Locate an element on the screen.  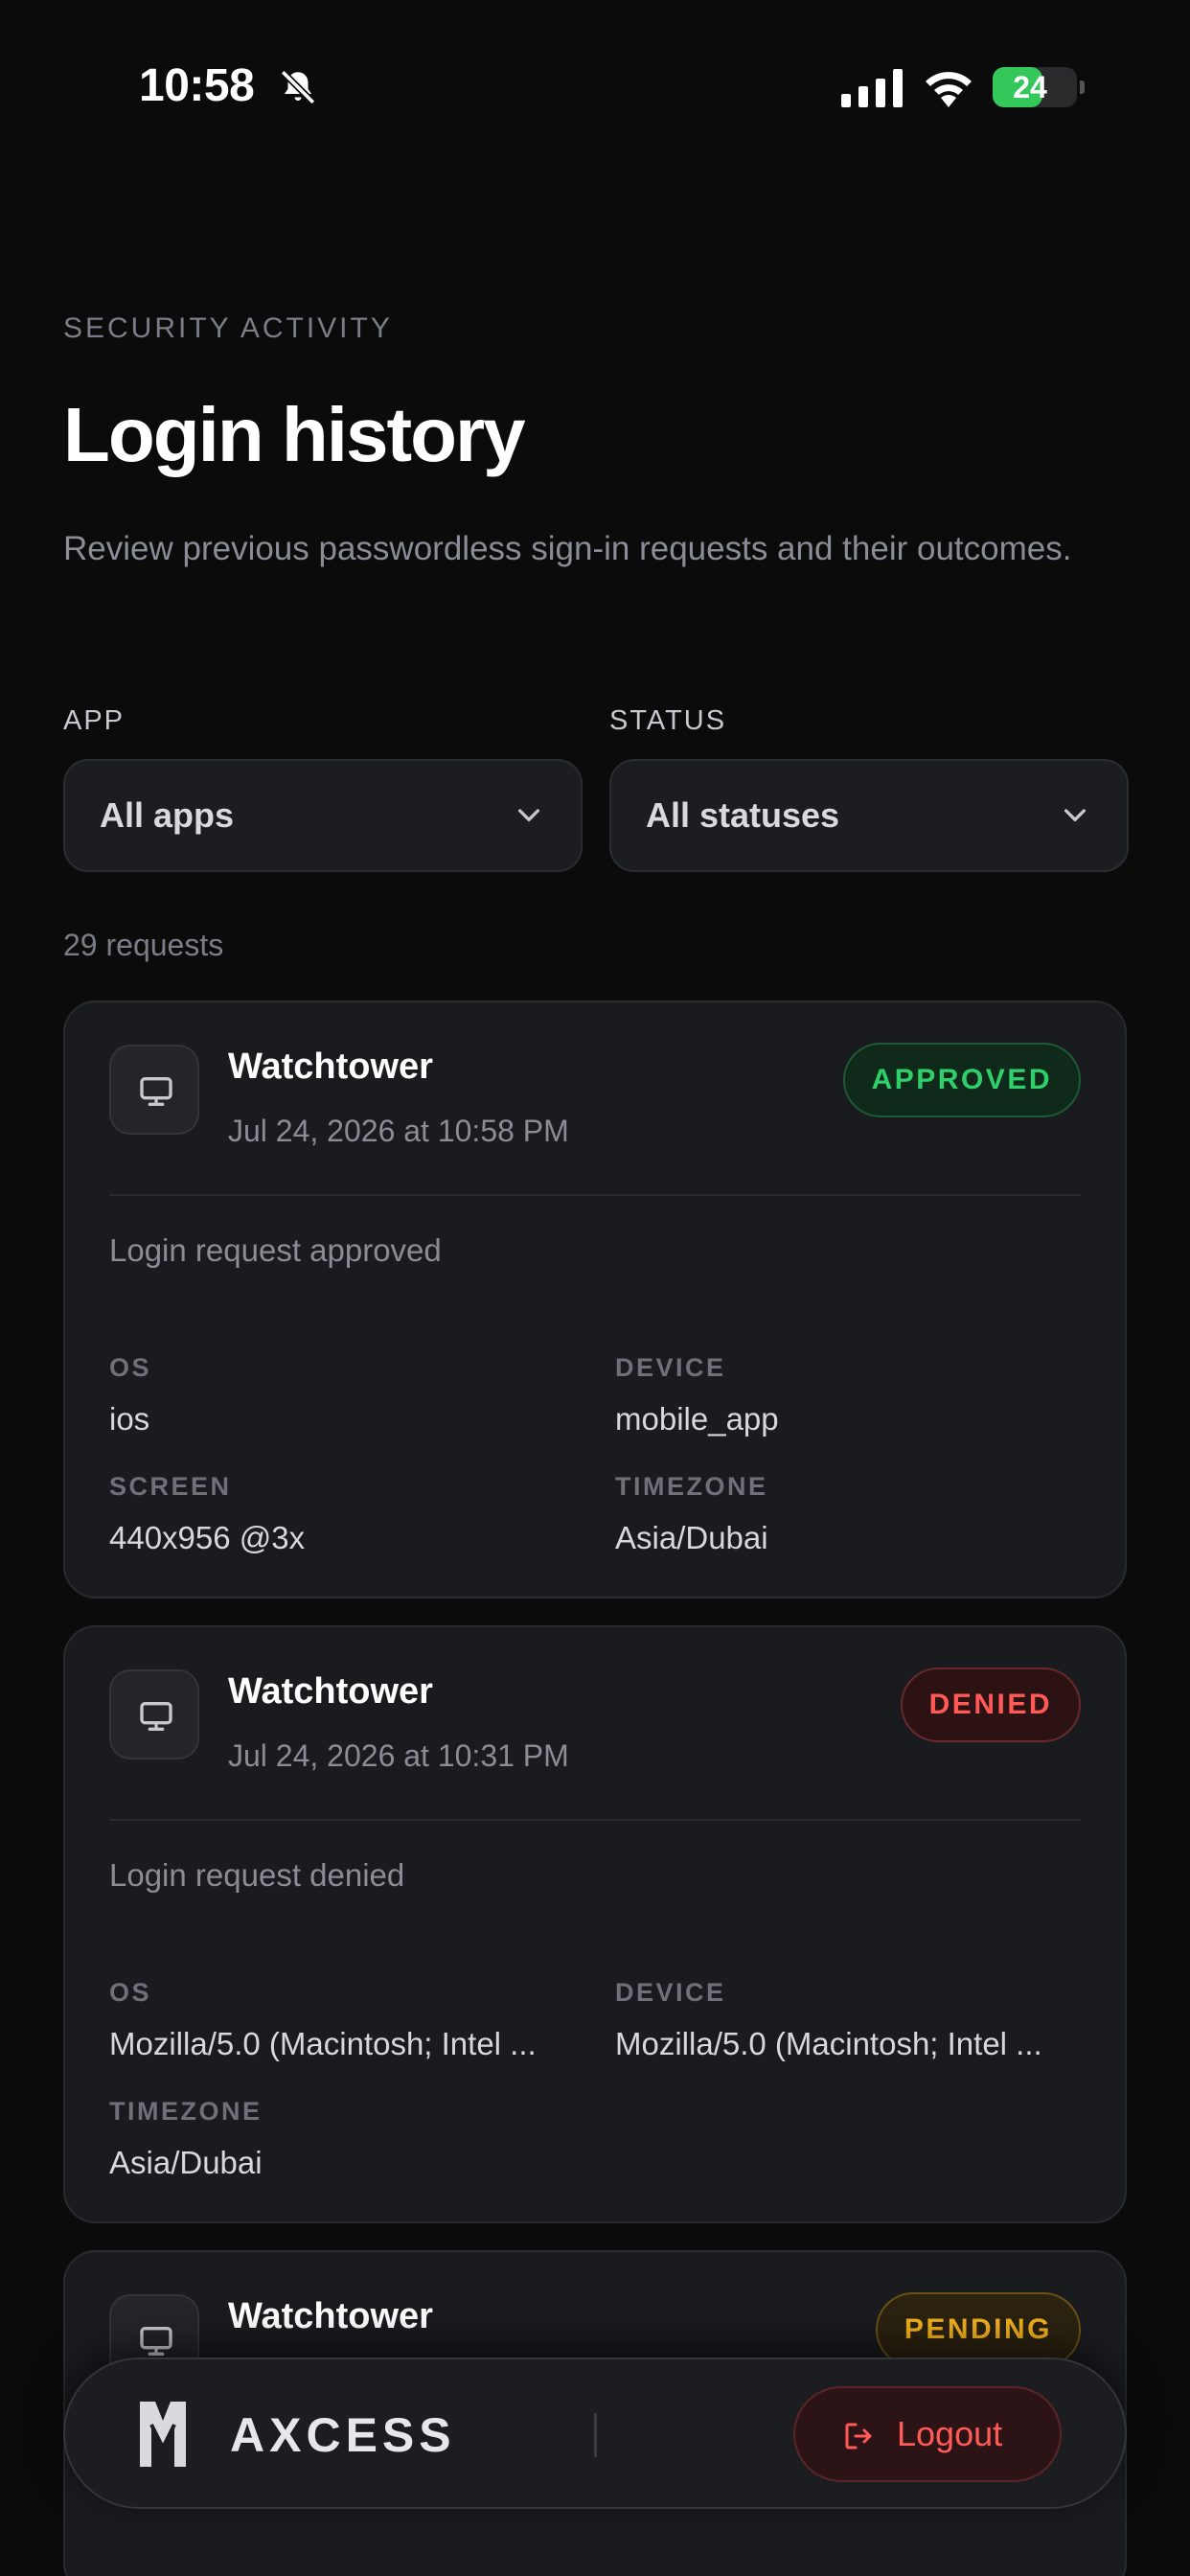
brand-name: AXCESS is located at coordinates (343, 2435).